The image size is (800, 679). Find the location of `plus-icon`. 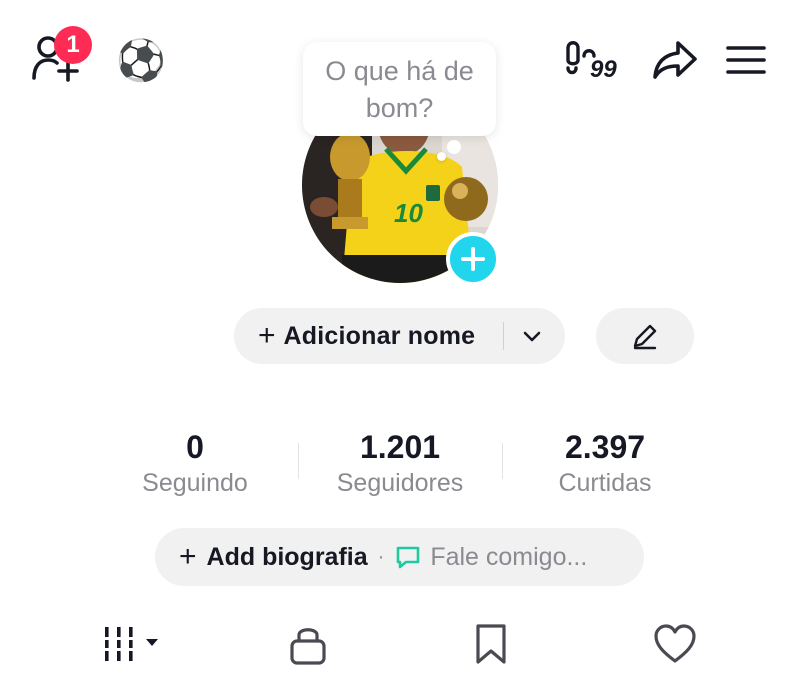

plus-icon is located at coordinates (473, 259).